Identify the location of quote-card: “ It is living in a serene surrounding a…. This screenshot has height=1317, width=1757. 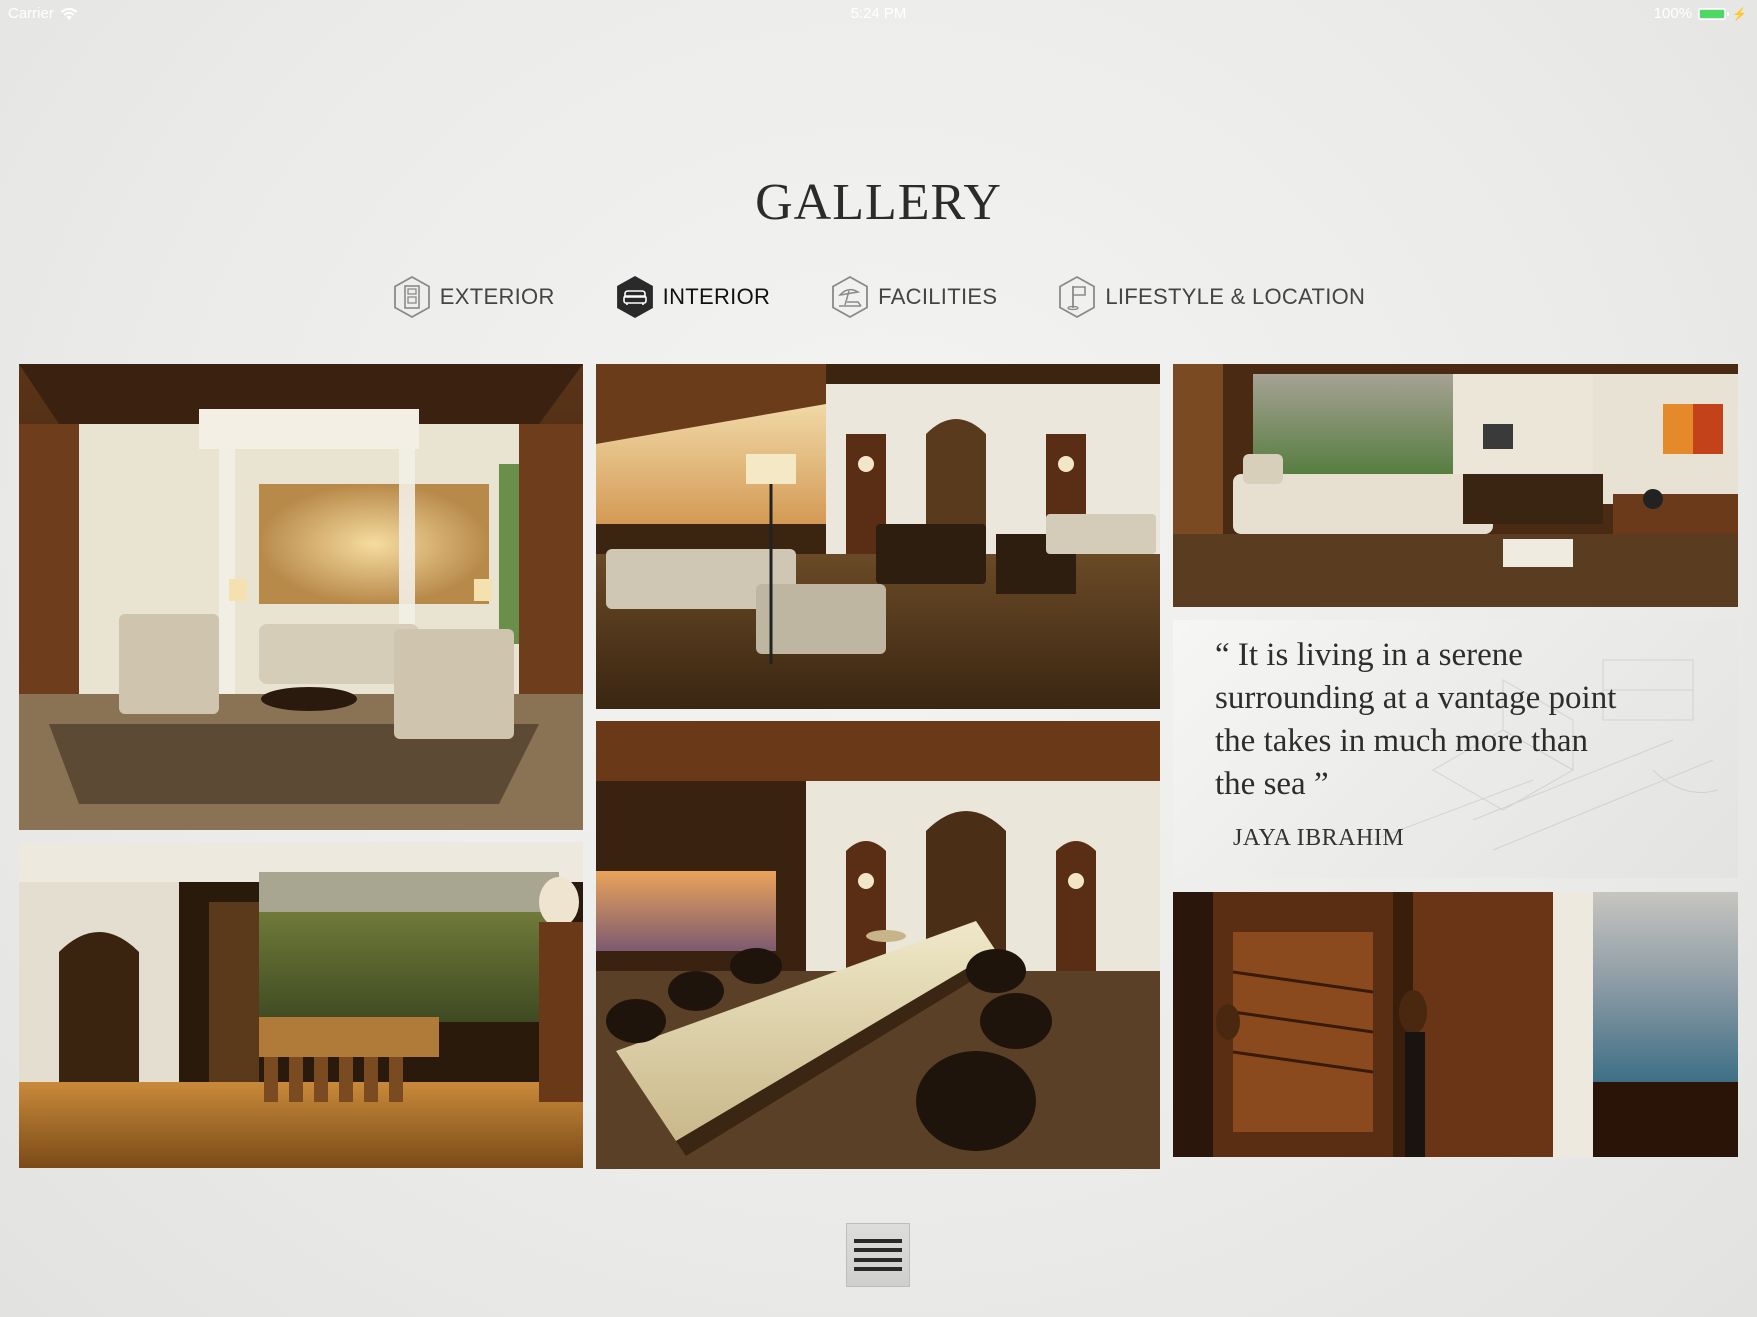
(1455, 749).